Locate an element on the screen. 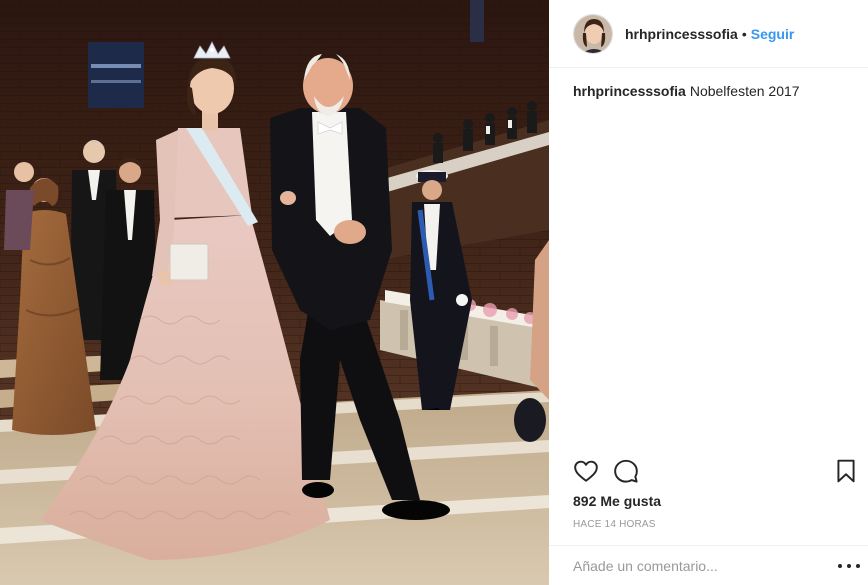  username-link: hrhprincesssofia is located at coordinates (681, 34).